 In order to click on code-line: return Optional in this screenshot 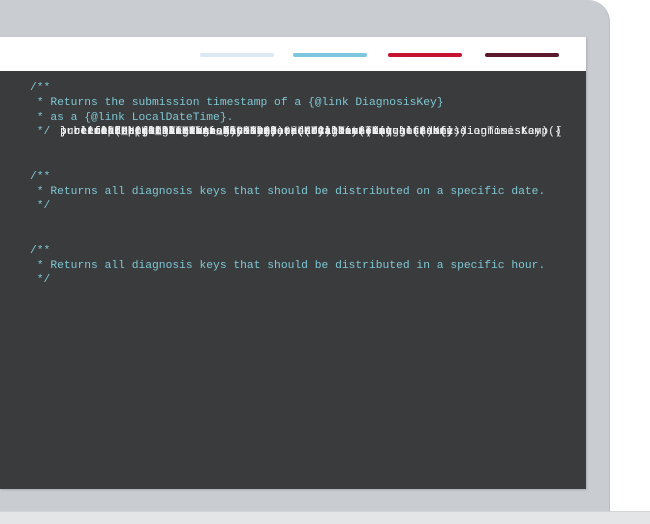, I will do `click(118, 132)`.